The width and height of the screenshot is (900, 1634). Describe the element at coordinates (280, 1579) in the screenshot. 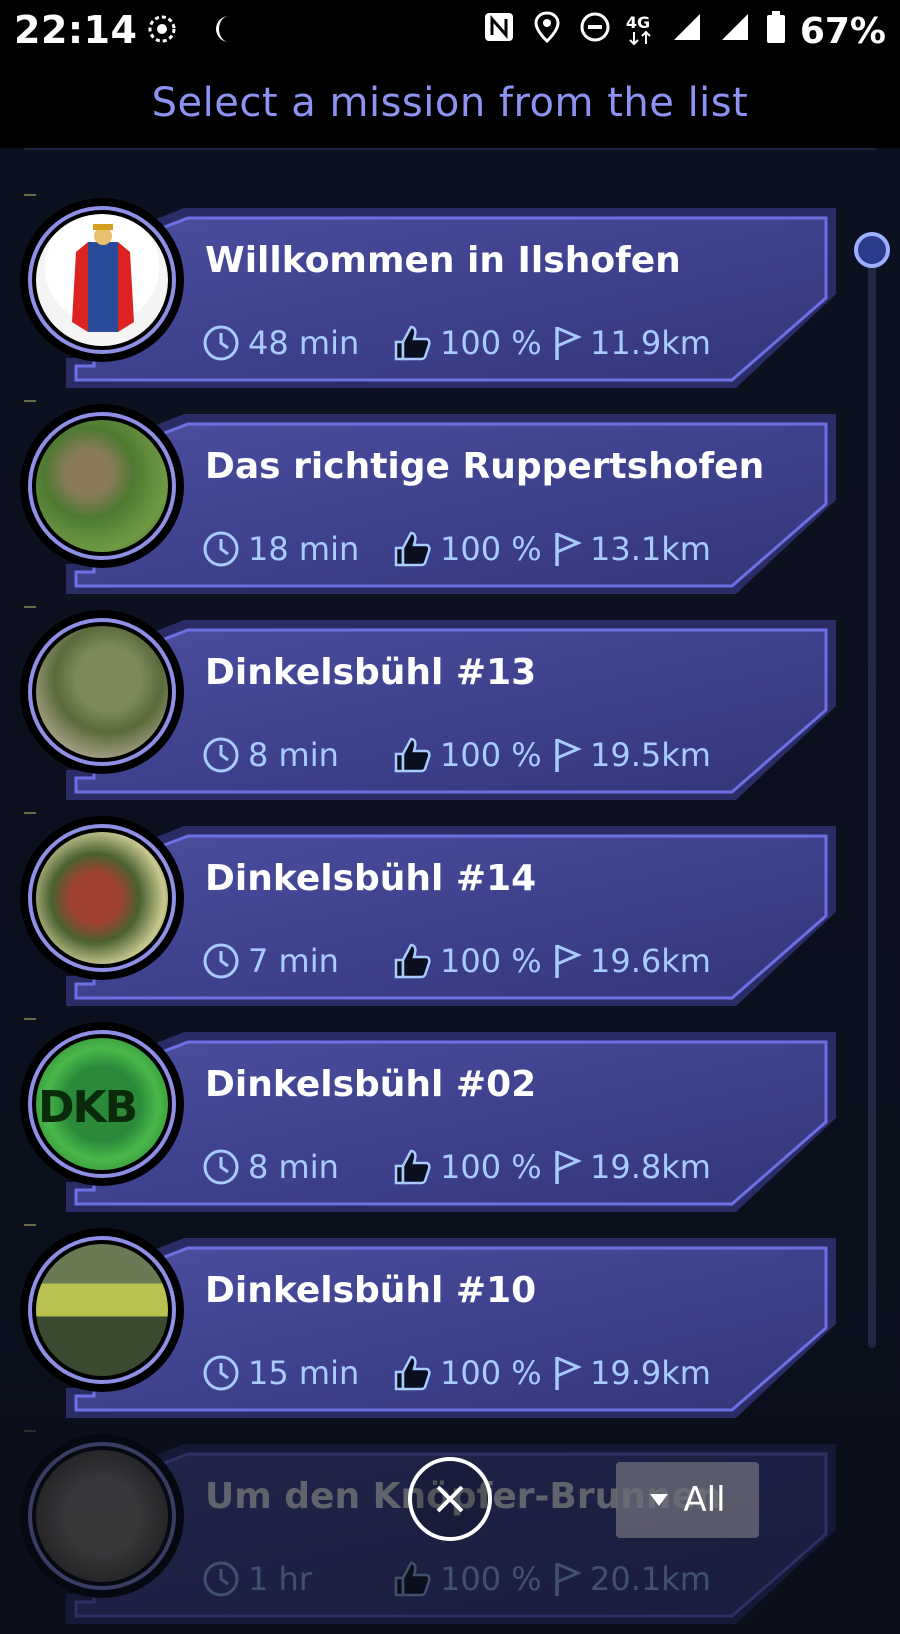

I see `mission-duration: 1 hr` at that location.